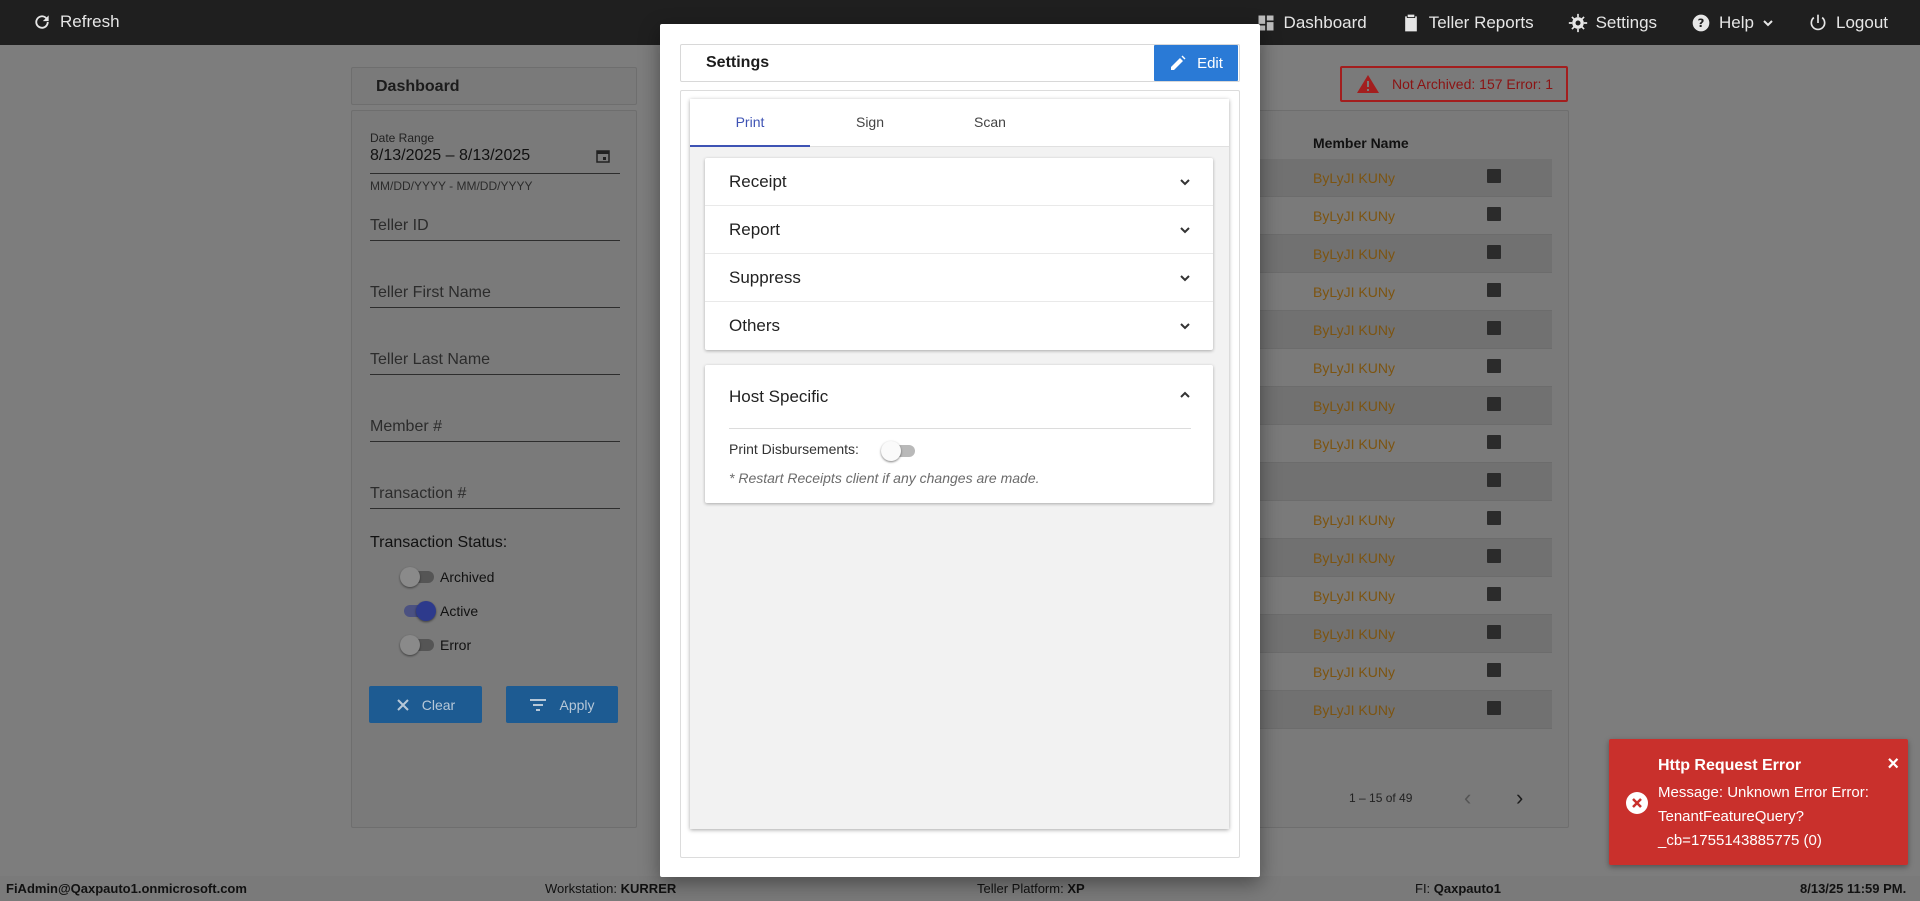 The height and width of the screenshot is (901, 1920). I want to click on section-receipt: Receipt, so click(959, 182).